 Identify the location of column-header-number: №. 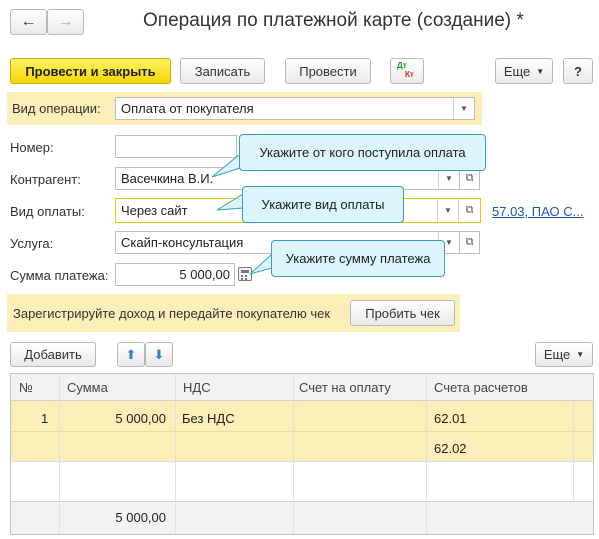
(35, 387).